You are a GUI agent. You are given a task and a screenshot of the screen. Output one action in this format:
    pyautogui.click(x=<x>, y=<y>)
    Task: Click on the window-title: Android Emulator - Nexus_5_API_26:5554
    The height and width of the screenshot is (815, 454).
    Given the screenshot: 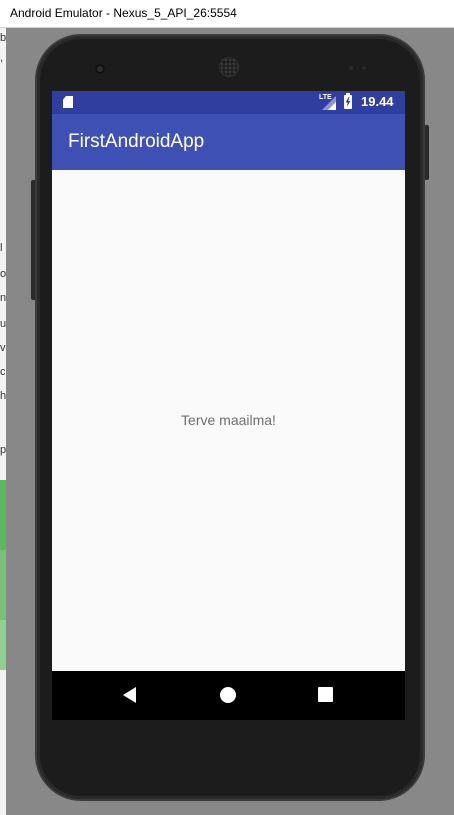 What is the action you would take?
    pyautogui.click(x=123, y=13)
    